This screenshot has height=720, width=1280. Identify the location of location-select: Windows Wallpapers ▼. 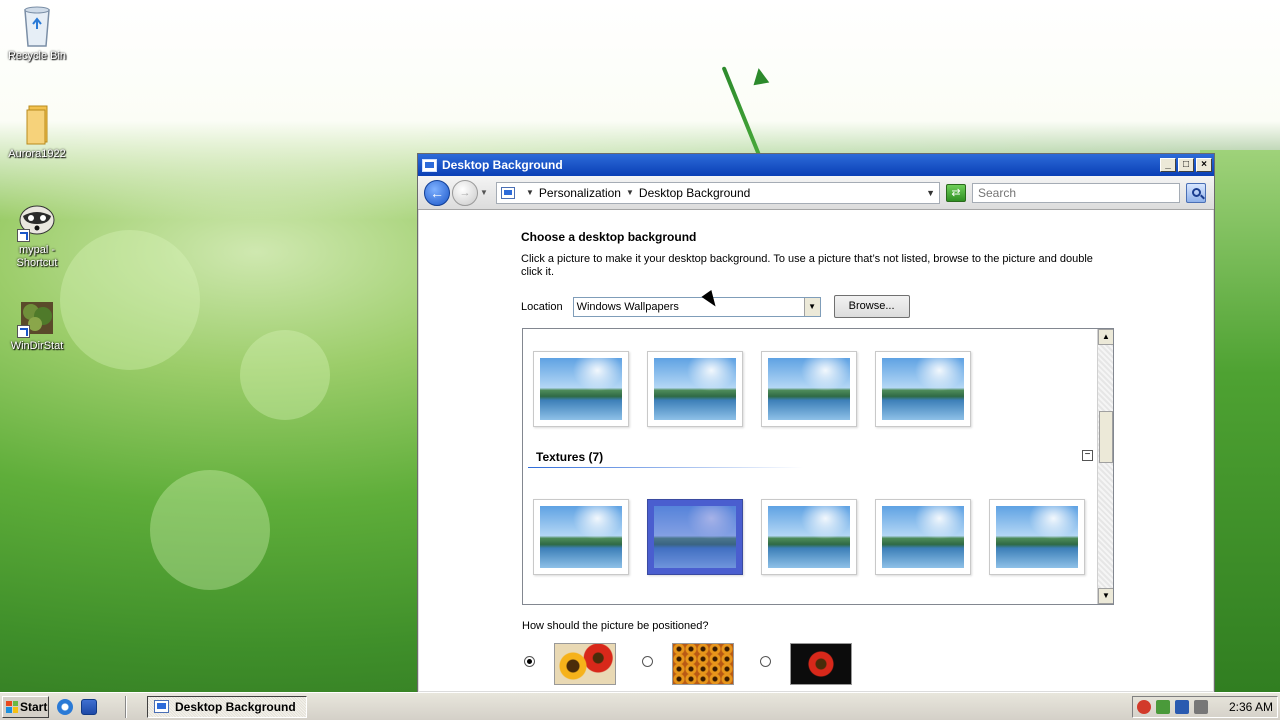
(696, 306).